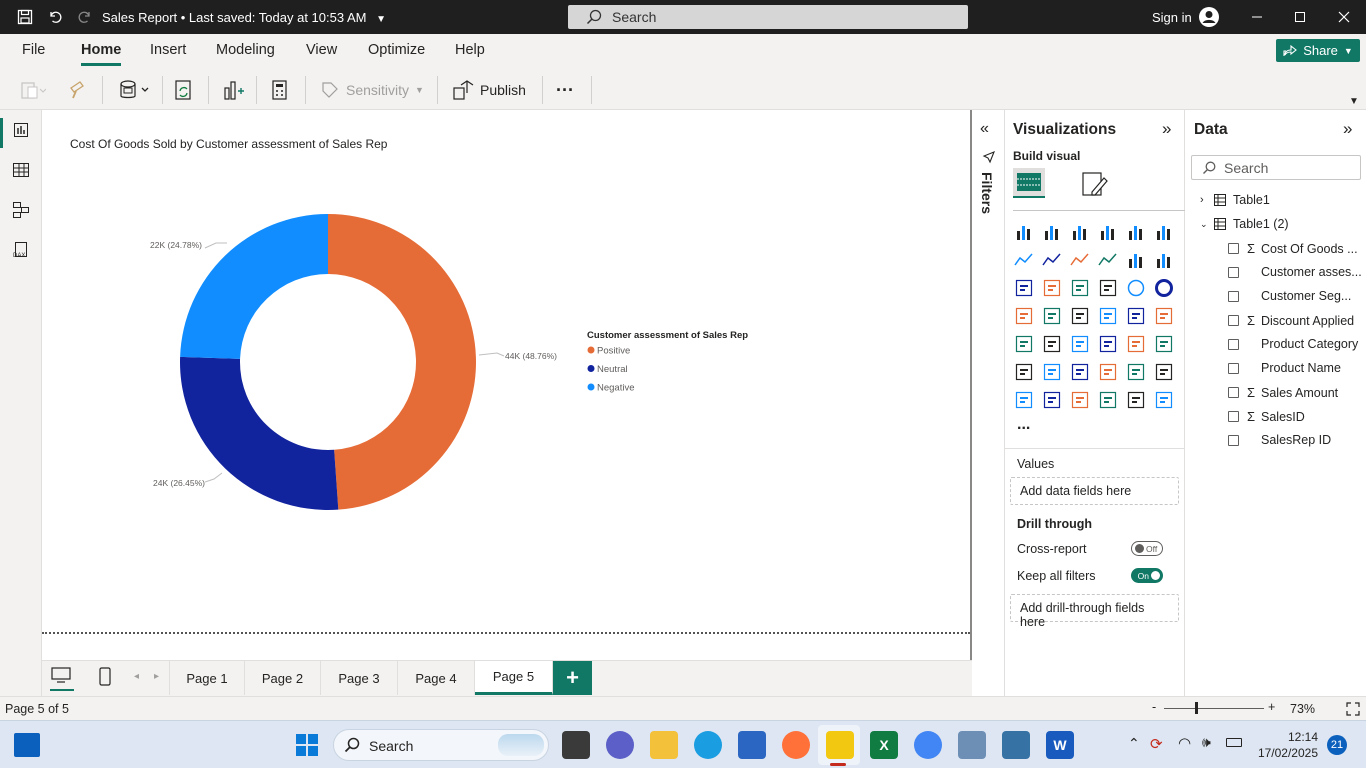 Image resolution: width=1366 pixels, height=768 pixels. What do you see at coordinates (156, 676) in the screenshot?
I see `scroll-right-icon: ▸` at bounding box center [156, 676].